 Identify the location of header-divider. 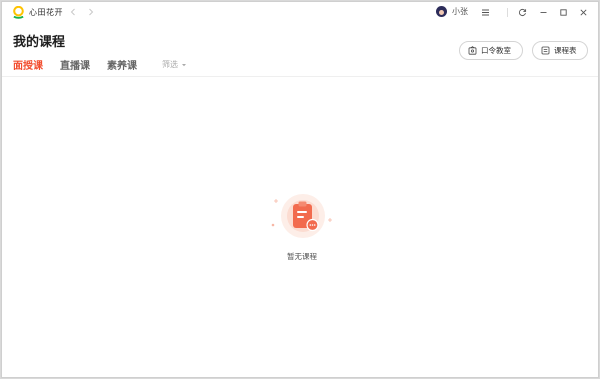
(300, 76).